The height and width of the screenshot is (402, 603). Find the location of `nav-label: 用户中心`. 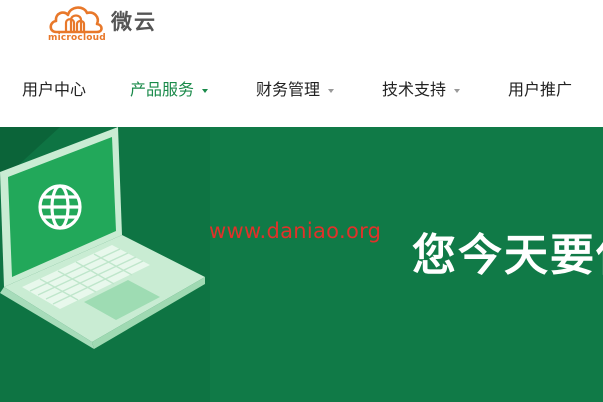

nav-label: 用户中心 is located at coordinates (54, 89).